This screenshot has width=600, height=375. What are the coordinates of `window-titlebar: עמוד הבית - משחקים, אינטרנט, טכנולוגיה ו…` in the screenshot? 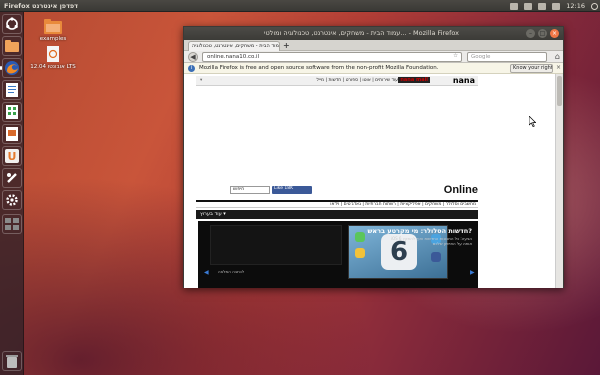 It's located at (373, 33).